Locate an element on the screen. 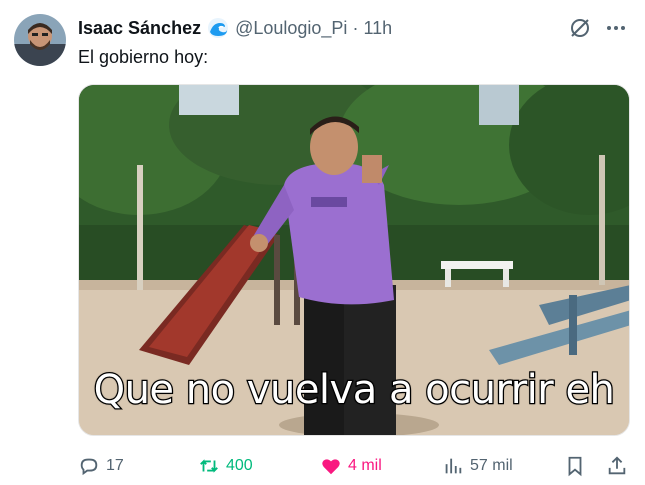 This screenshot has width=645, height=485. grok-icon is located at coordinates (580, 28).